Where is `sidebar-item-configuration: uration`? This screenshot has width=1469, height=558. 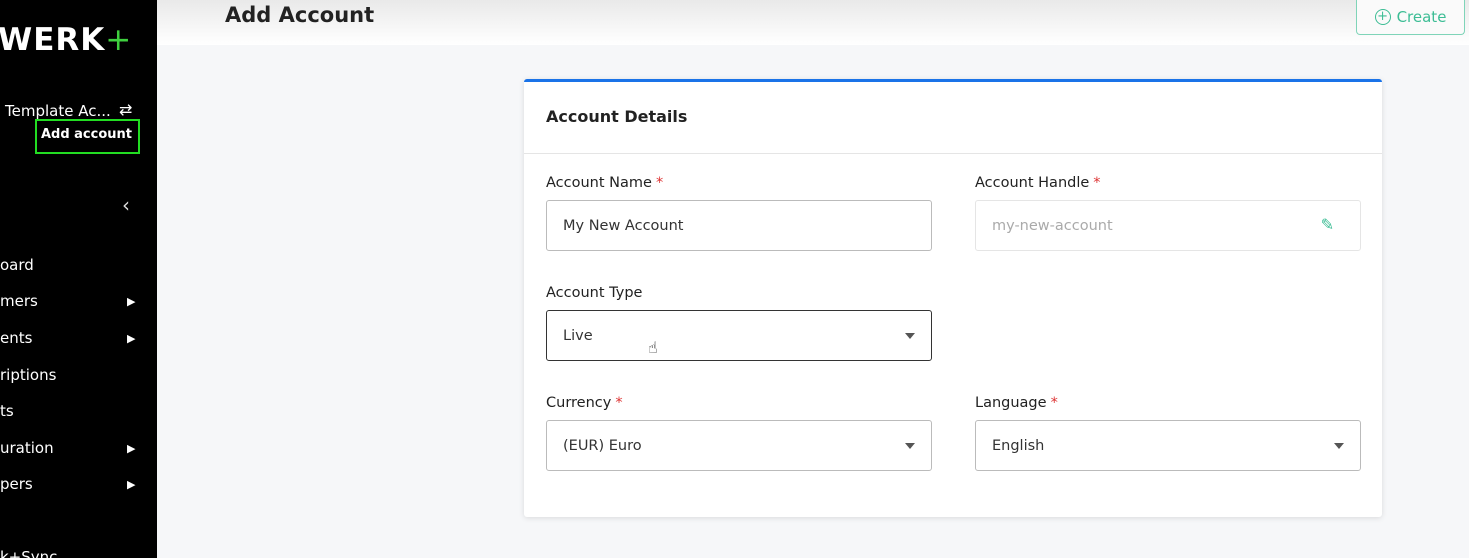
sidebar-item-configuration: uration is located at coordinates (27, 448).